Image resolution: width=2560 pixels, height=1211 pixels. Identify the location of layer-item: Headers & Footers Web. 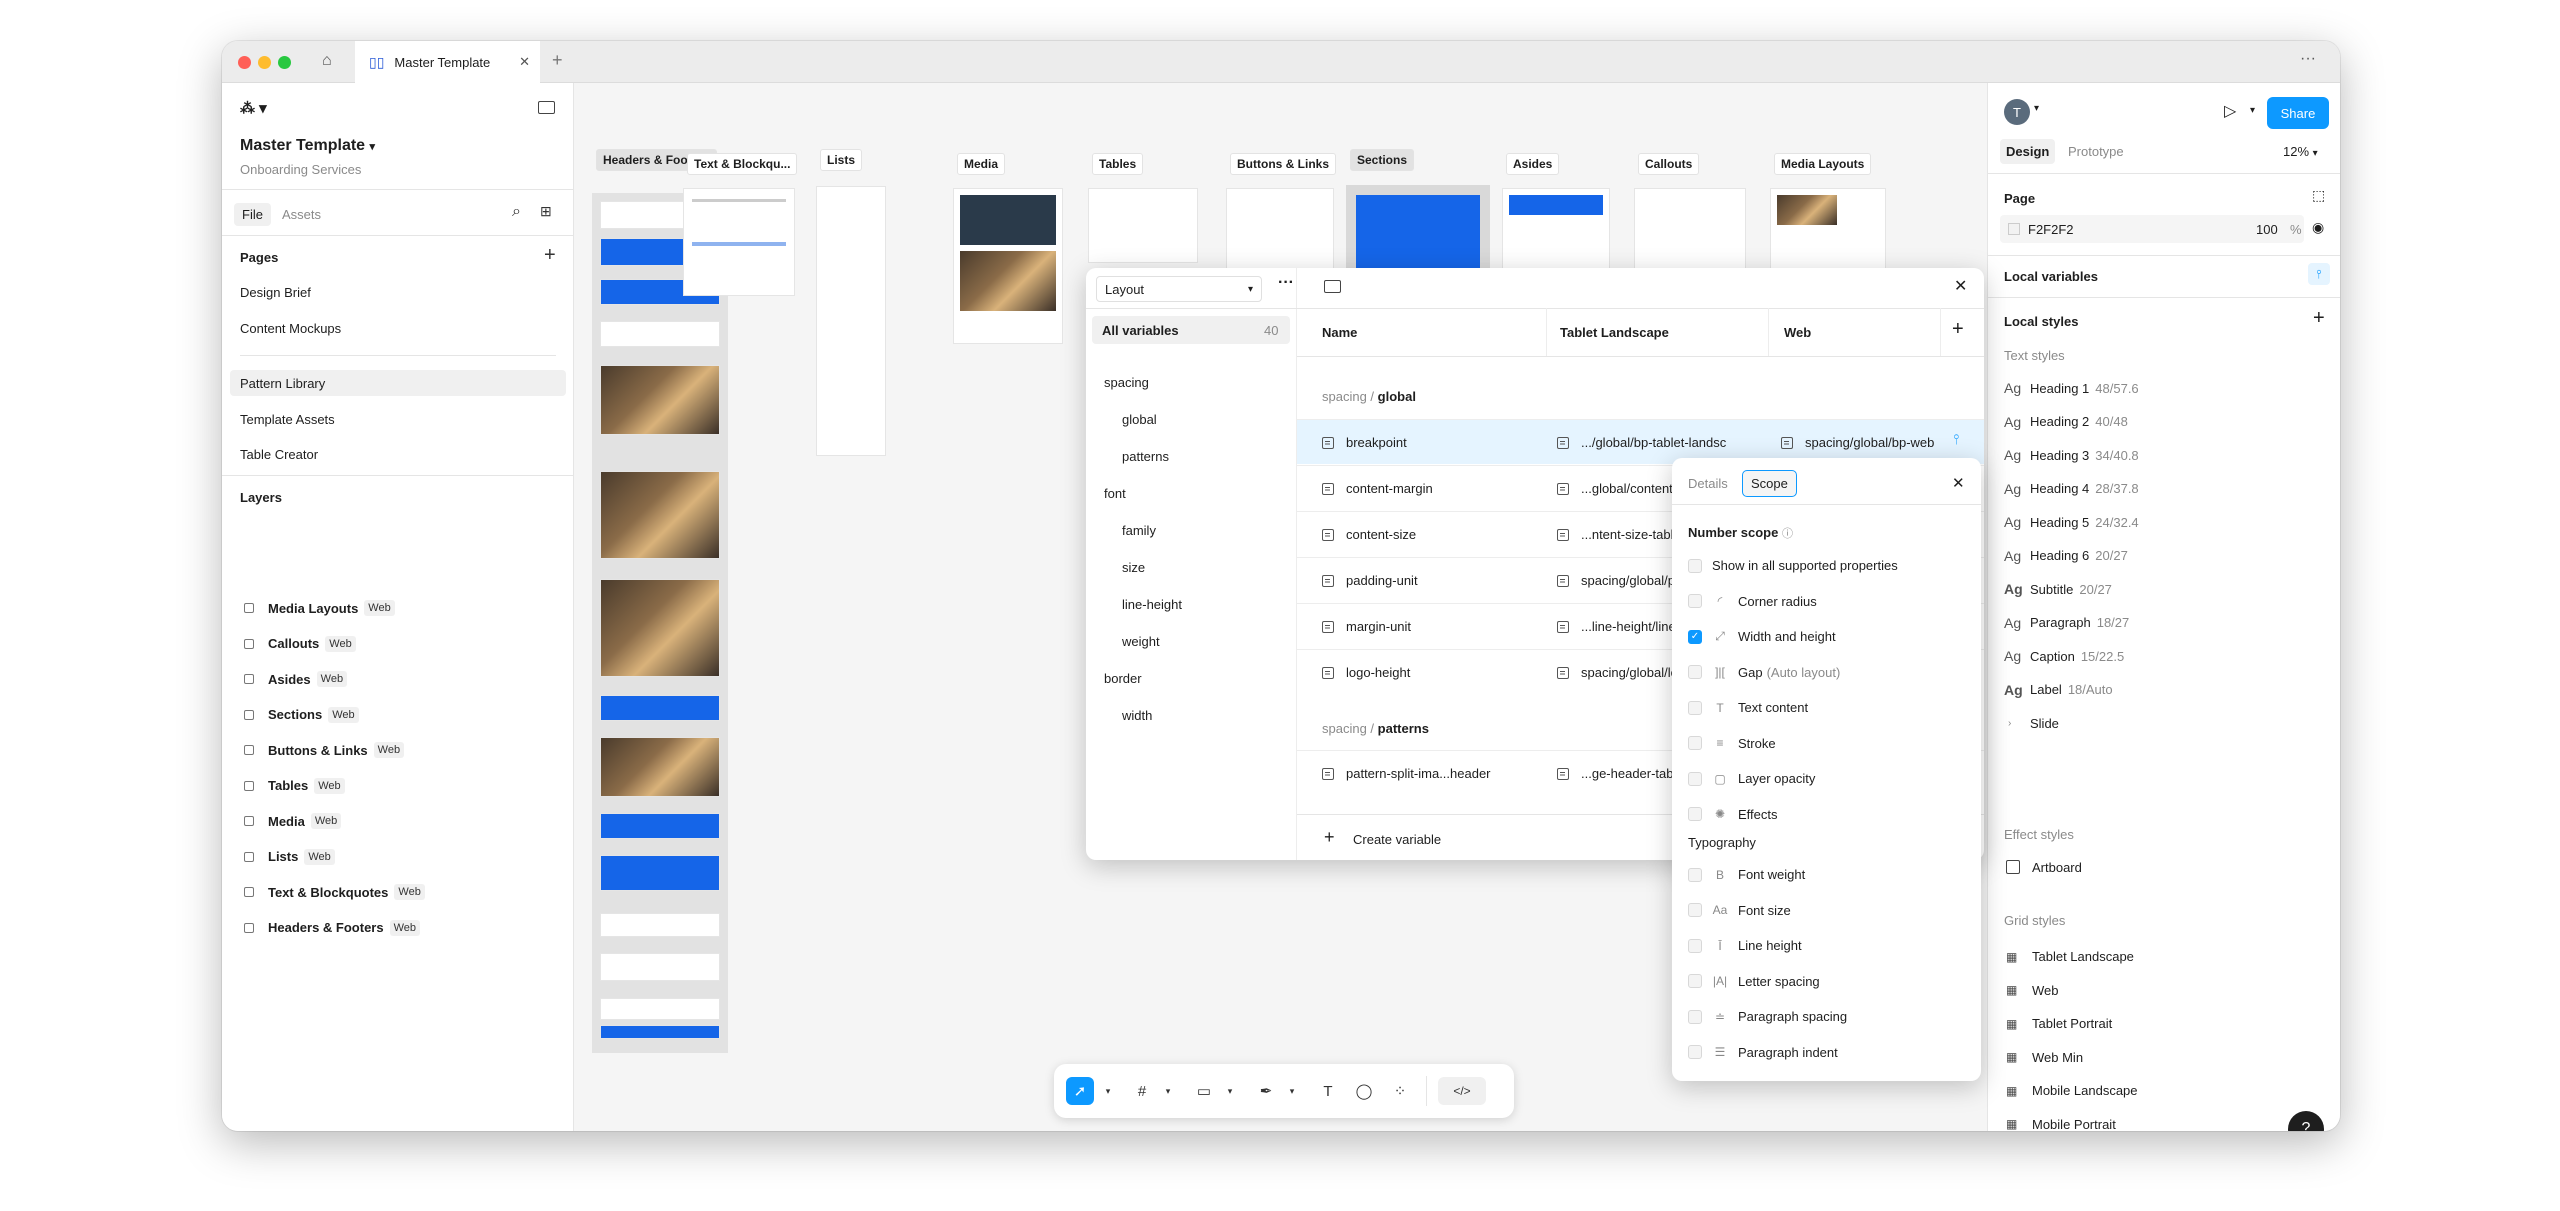
(332, 927).